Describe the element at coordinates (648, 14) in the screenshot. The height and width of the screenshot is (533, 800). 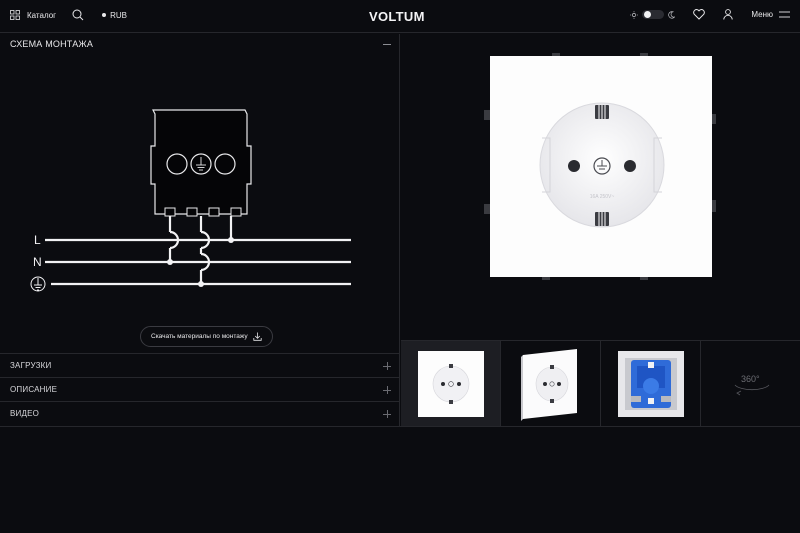
I see `toggle-knob` at that location.